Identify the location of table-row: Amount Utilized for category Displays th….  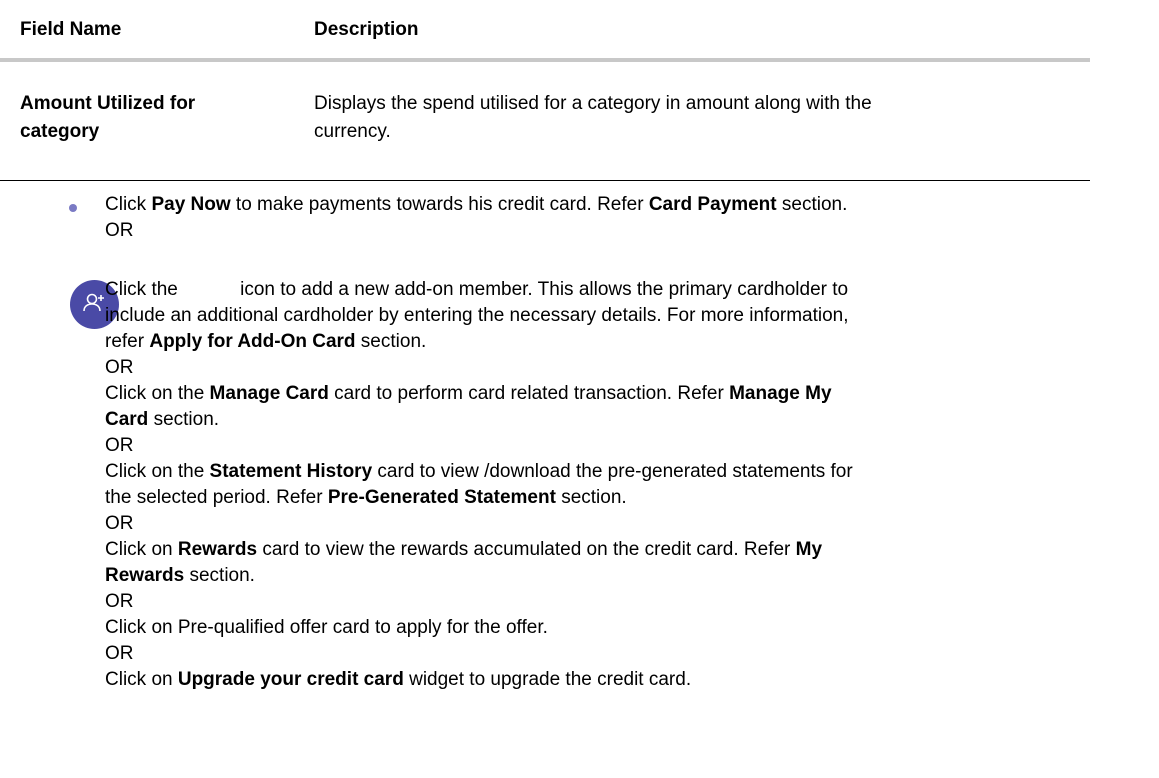
(545, 121).